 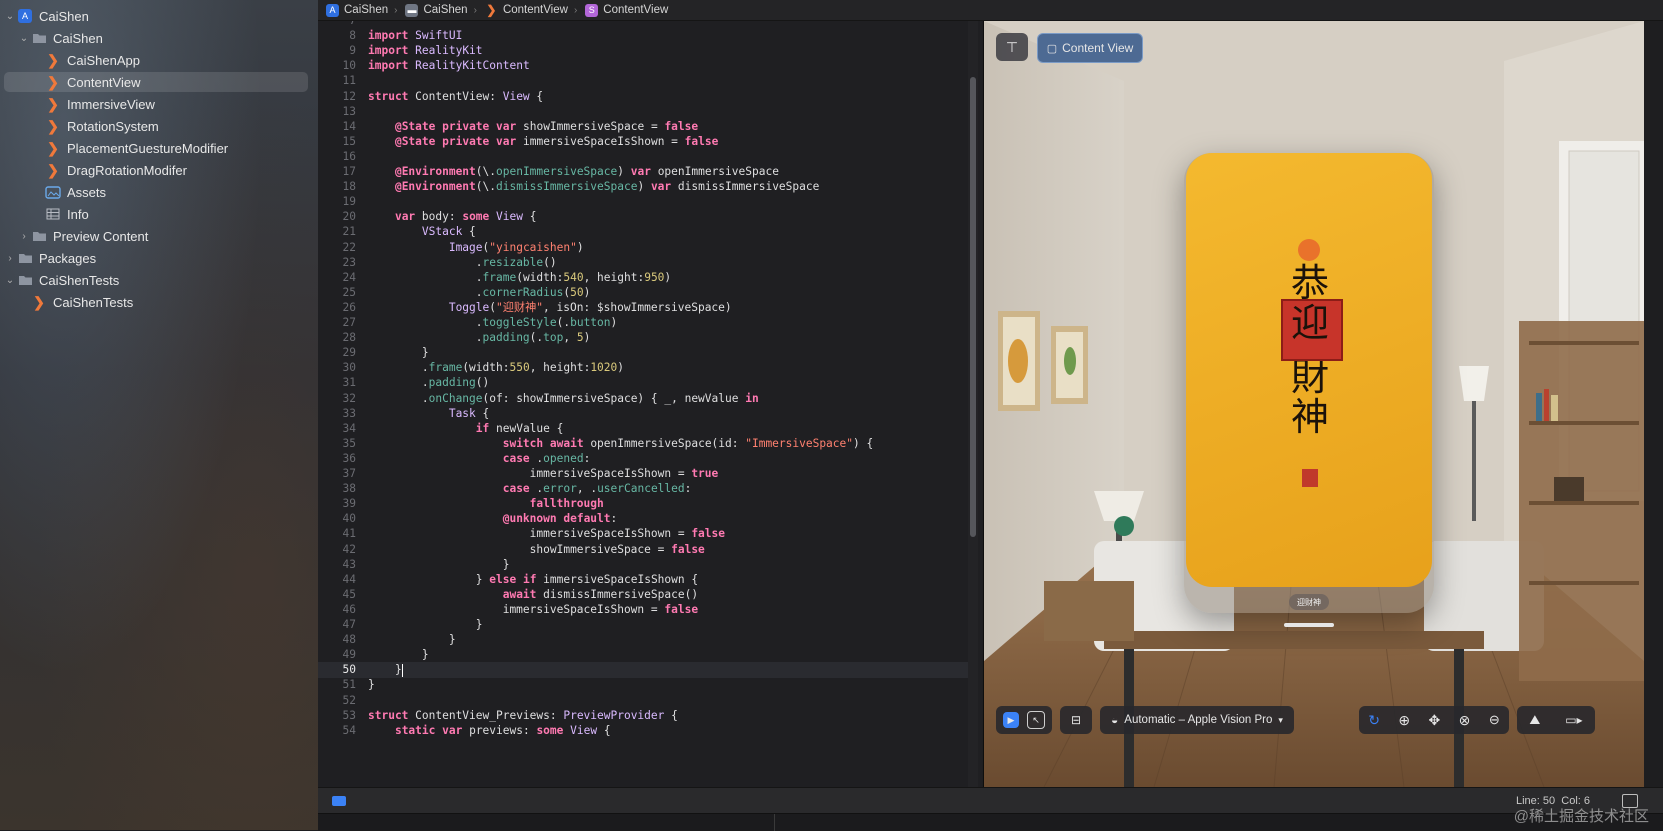 What do you see at coordinates (1309, 602) in the screenshot?
I see `immersive-toggle-button: 迎财神` at bounding box center [1309, 602].